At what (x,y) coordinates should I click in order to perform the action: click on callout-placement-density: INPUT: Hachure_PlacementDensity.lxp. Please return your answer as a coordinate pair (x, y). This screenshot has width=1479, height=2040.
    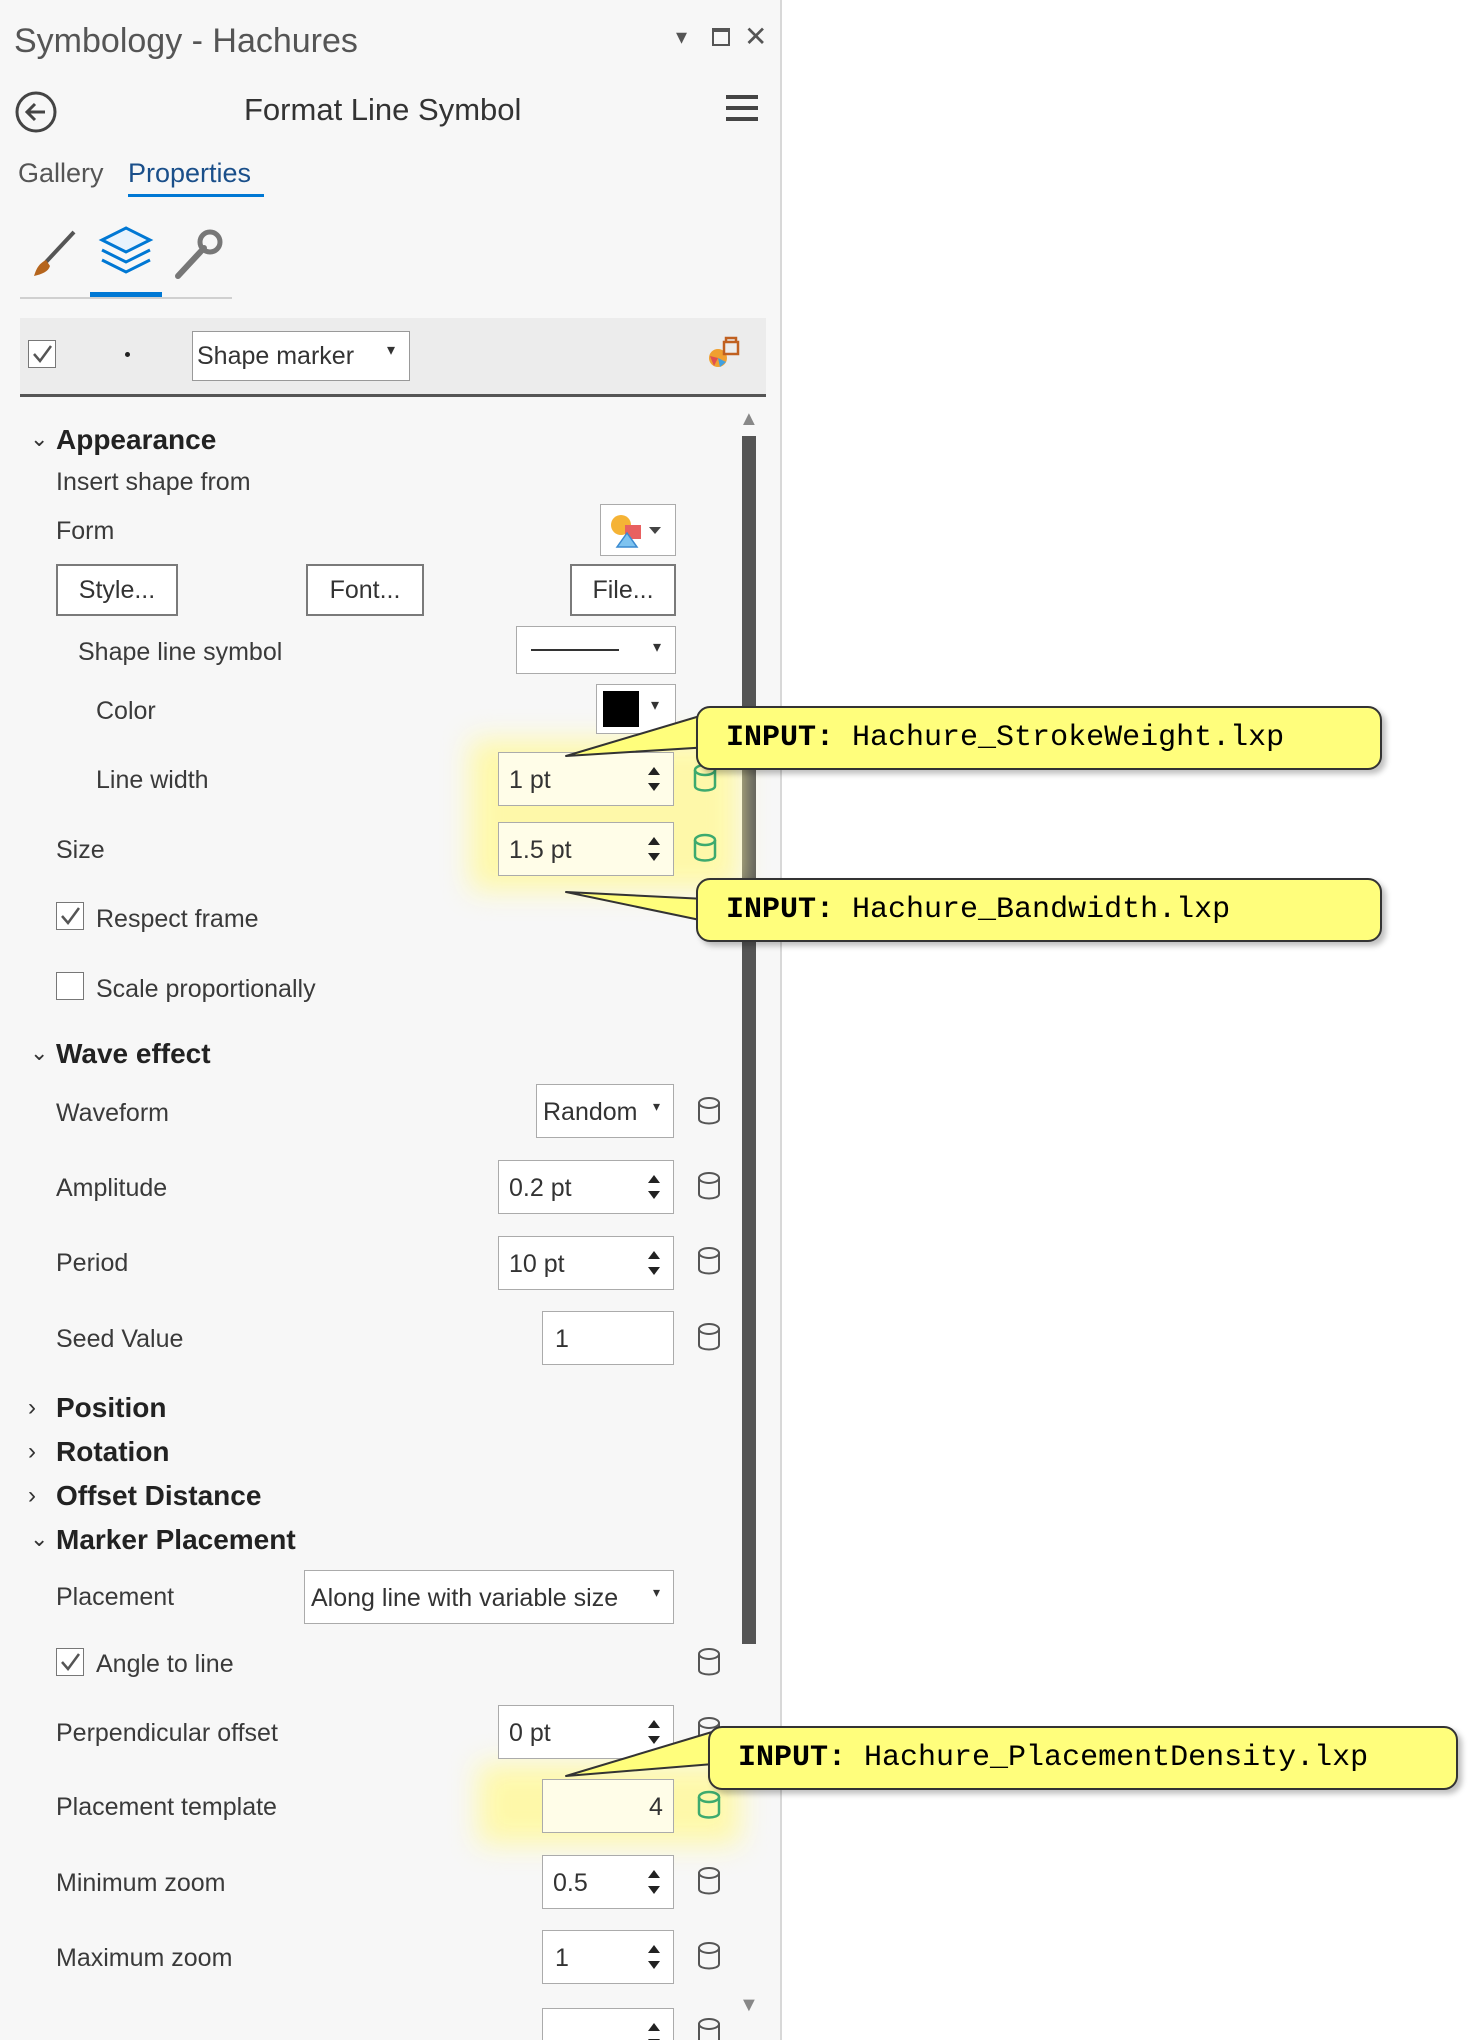
    Looking at the image, I should click on (1083, 1758).